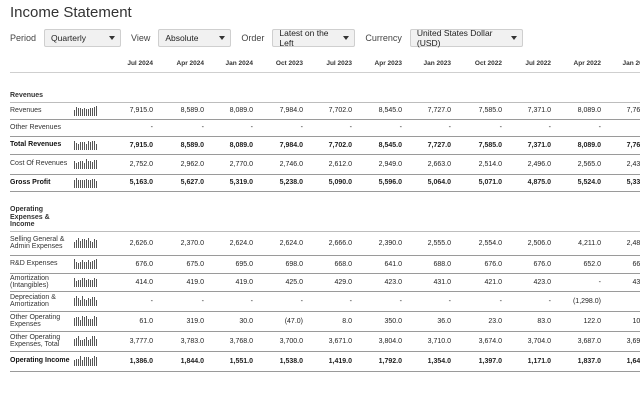  What do you see at coordinates (71, 12) in the screenshot?
I see `page-title: Income Statement` at bounding box center [71, 12].